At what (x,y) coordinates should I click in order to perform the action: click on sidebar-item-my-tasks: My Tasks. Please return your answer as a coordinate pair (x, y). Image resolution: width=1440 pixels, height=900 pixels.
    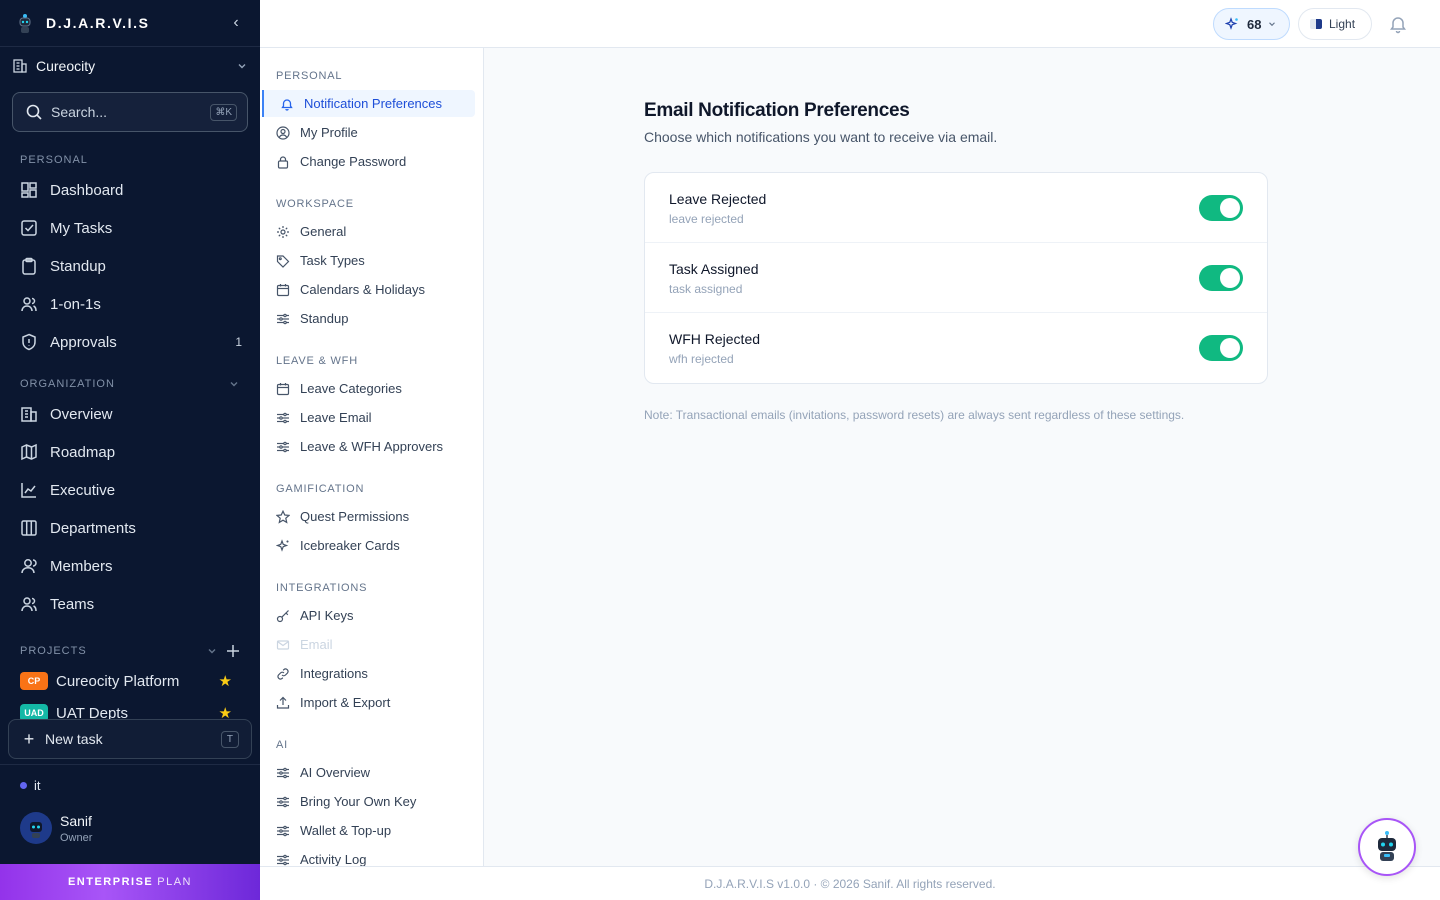
    Looking at the image, I should click on (131, 228).